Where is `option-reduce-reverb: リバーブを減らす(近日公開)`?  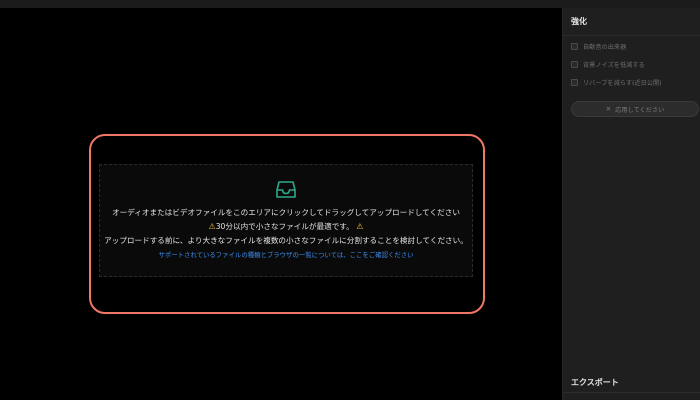 option-reduce-reverb: リバーブを減らす(近日公開) is located at coordinates (616, 82).